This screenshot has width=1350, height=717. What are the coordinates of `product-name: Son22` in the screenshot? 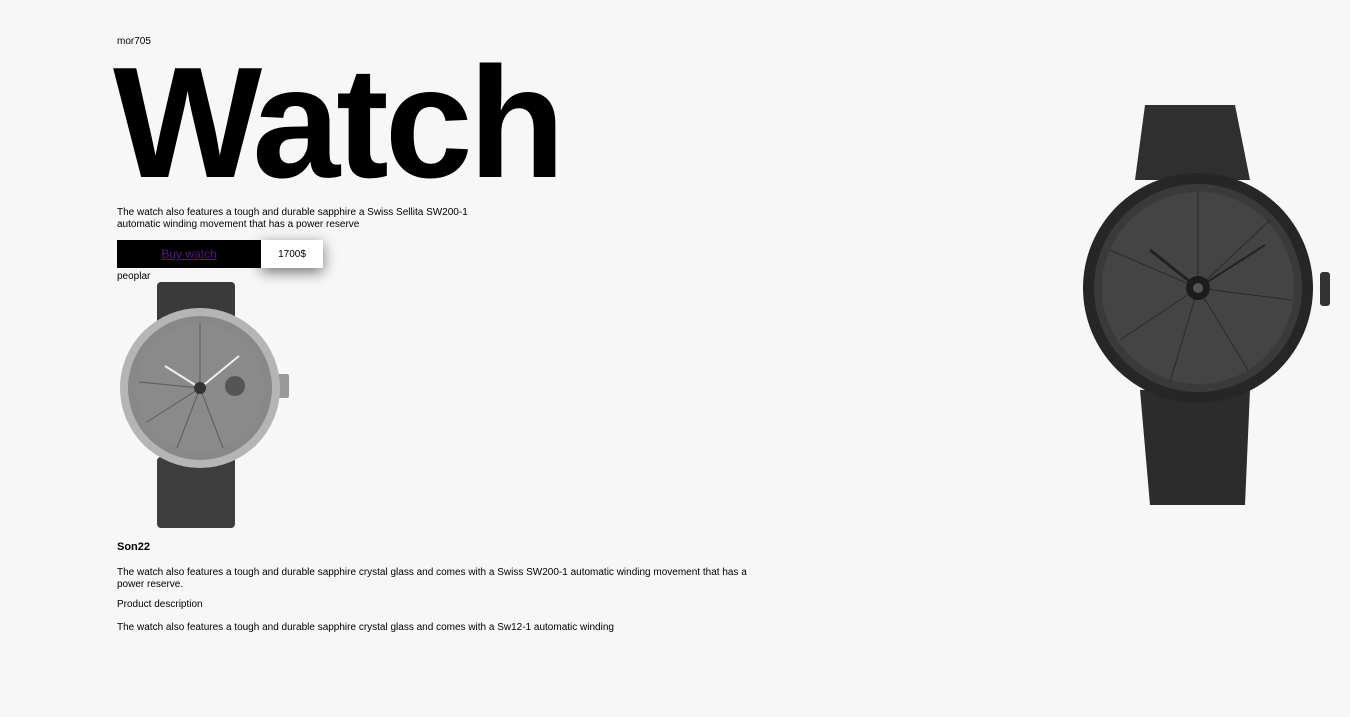 It's located at (134, 547).